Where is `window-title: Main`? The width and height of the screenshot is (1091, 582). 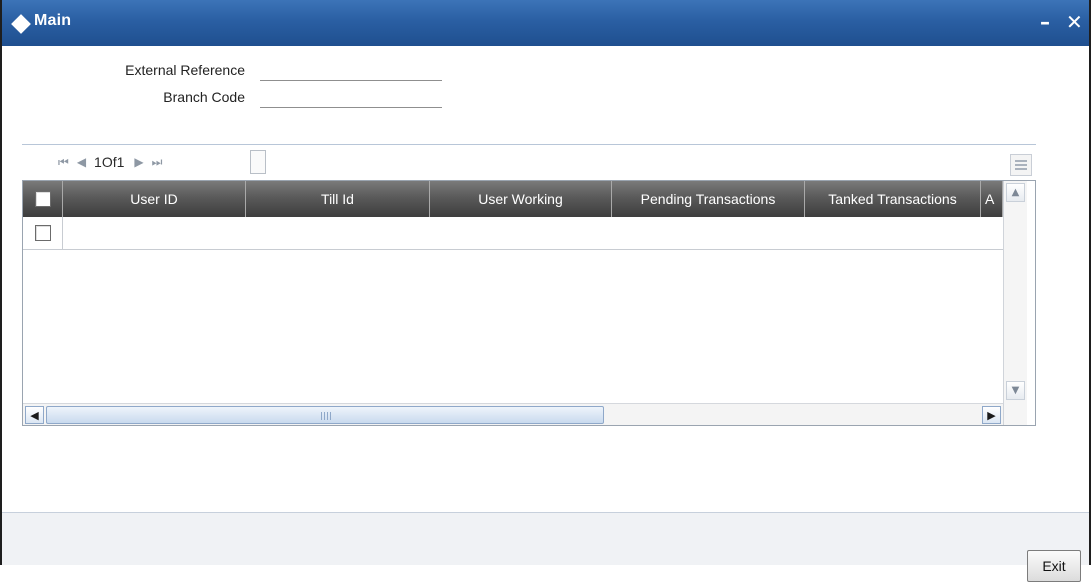 window-title: Main is located at coordinates (53, 20).